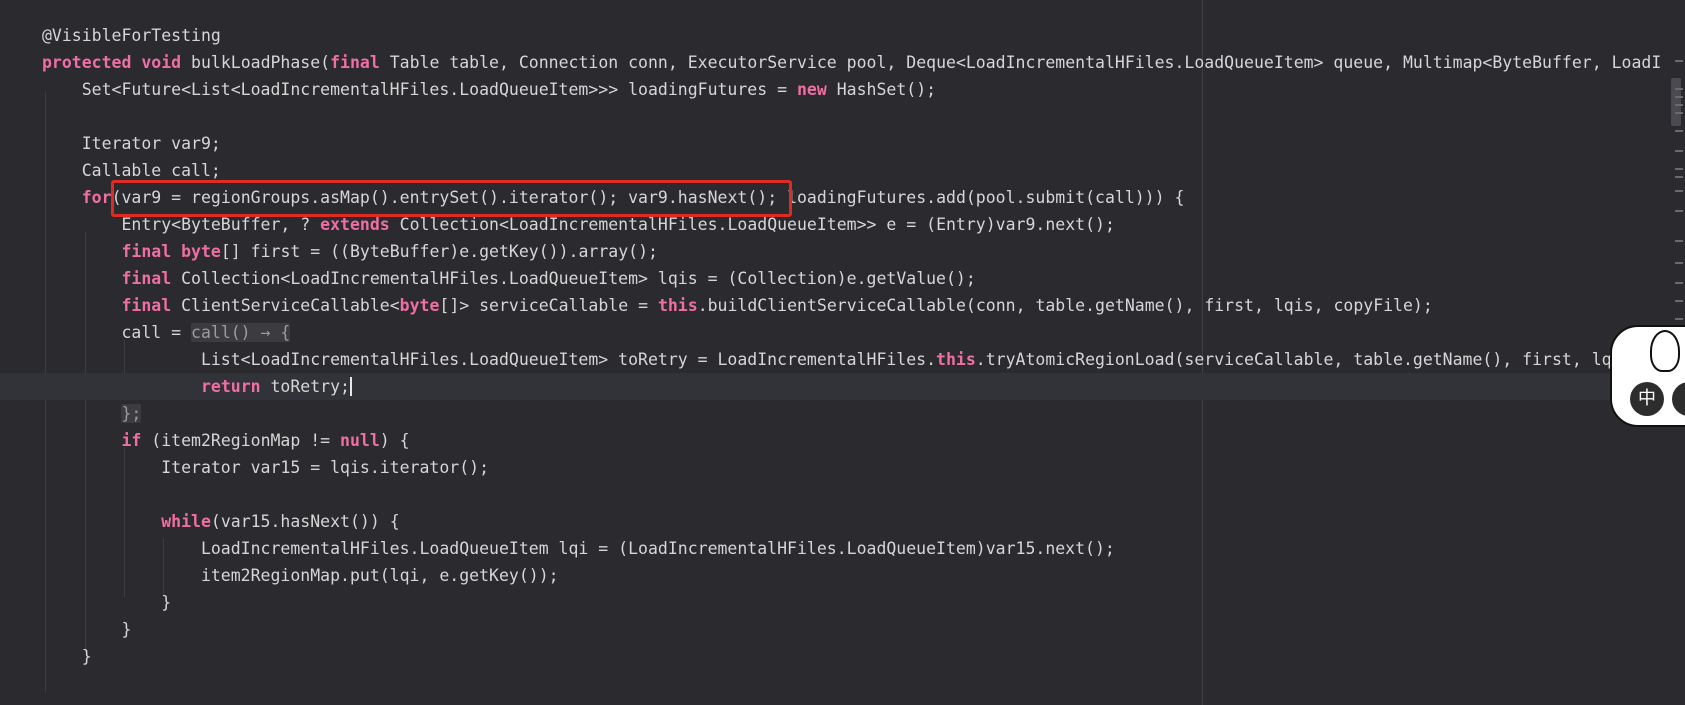  What do you see at coordinates (241, 440) in the screenshot?
I see `code-token: (item2RegionMap !=` at bounding box center [241, 440].